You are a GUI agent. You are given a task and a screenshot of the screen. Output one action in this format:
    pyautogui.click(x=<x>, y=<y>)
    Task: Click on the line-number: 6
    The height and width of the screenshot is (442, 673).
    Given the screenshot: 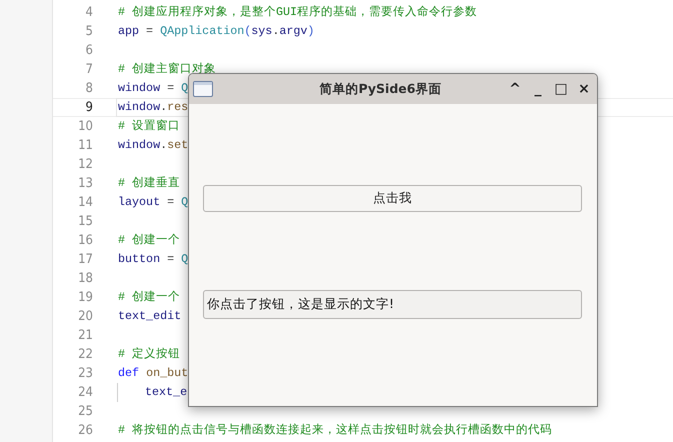 What is the action you would take?
    pyautogui.click(x=88, y=50)
    